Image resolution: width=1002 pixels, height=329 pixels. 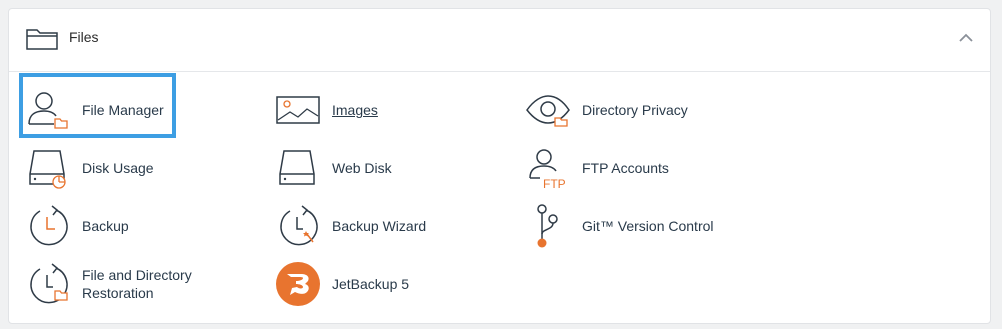 I want to click on jetbackup-icon, so click(x=299, y=284).